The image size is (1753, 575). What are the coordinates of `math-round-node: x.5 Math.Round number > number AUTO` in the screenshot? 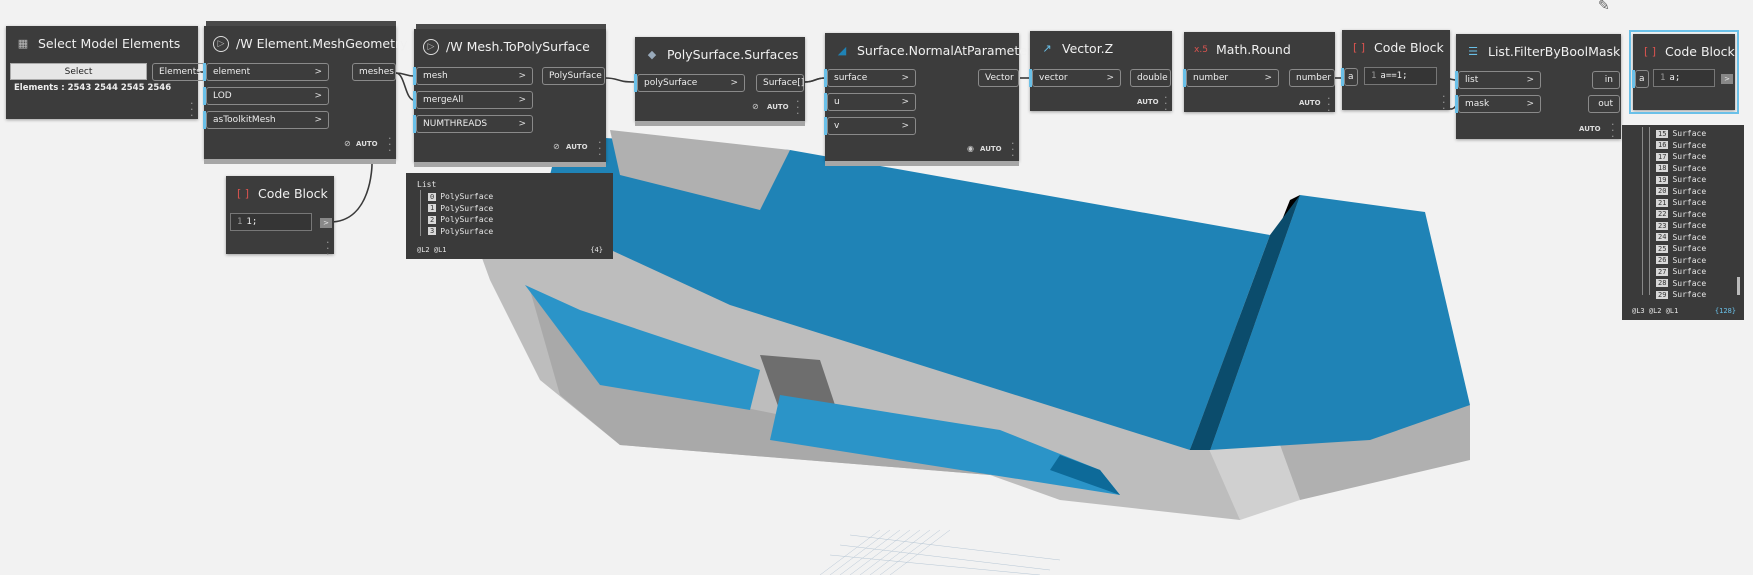 It's located at (1259, 73).